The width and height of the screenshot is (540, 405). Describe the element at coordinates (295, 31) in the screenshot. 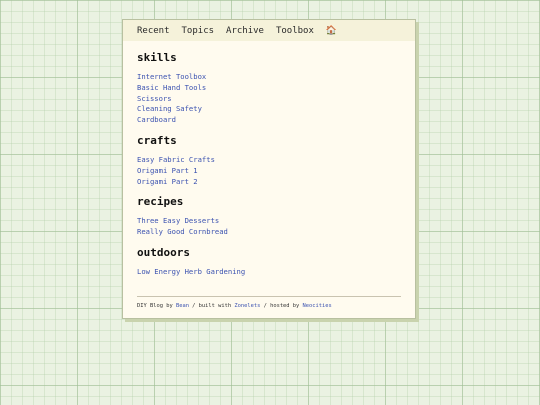

I see `nav-toolbox: Toolbox` at that location.